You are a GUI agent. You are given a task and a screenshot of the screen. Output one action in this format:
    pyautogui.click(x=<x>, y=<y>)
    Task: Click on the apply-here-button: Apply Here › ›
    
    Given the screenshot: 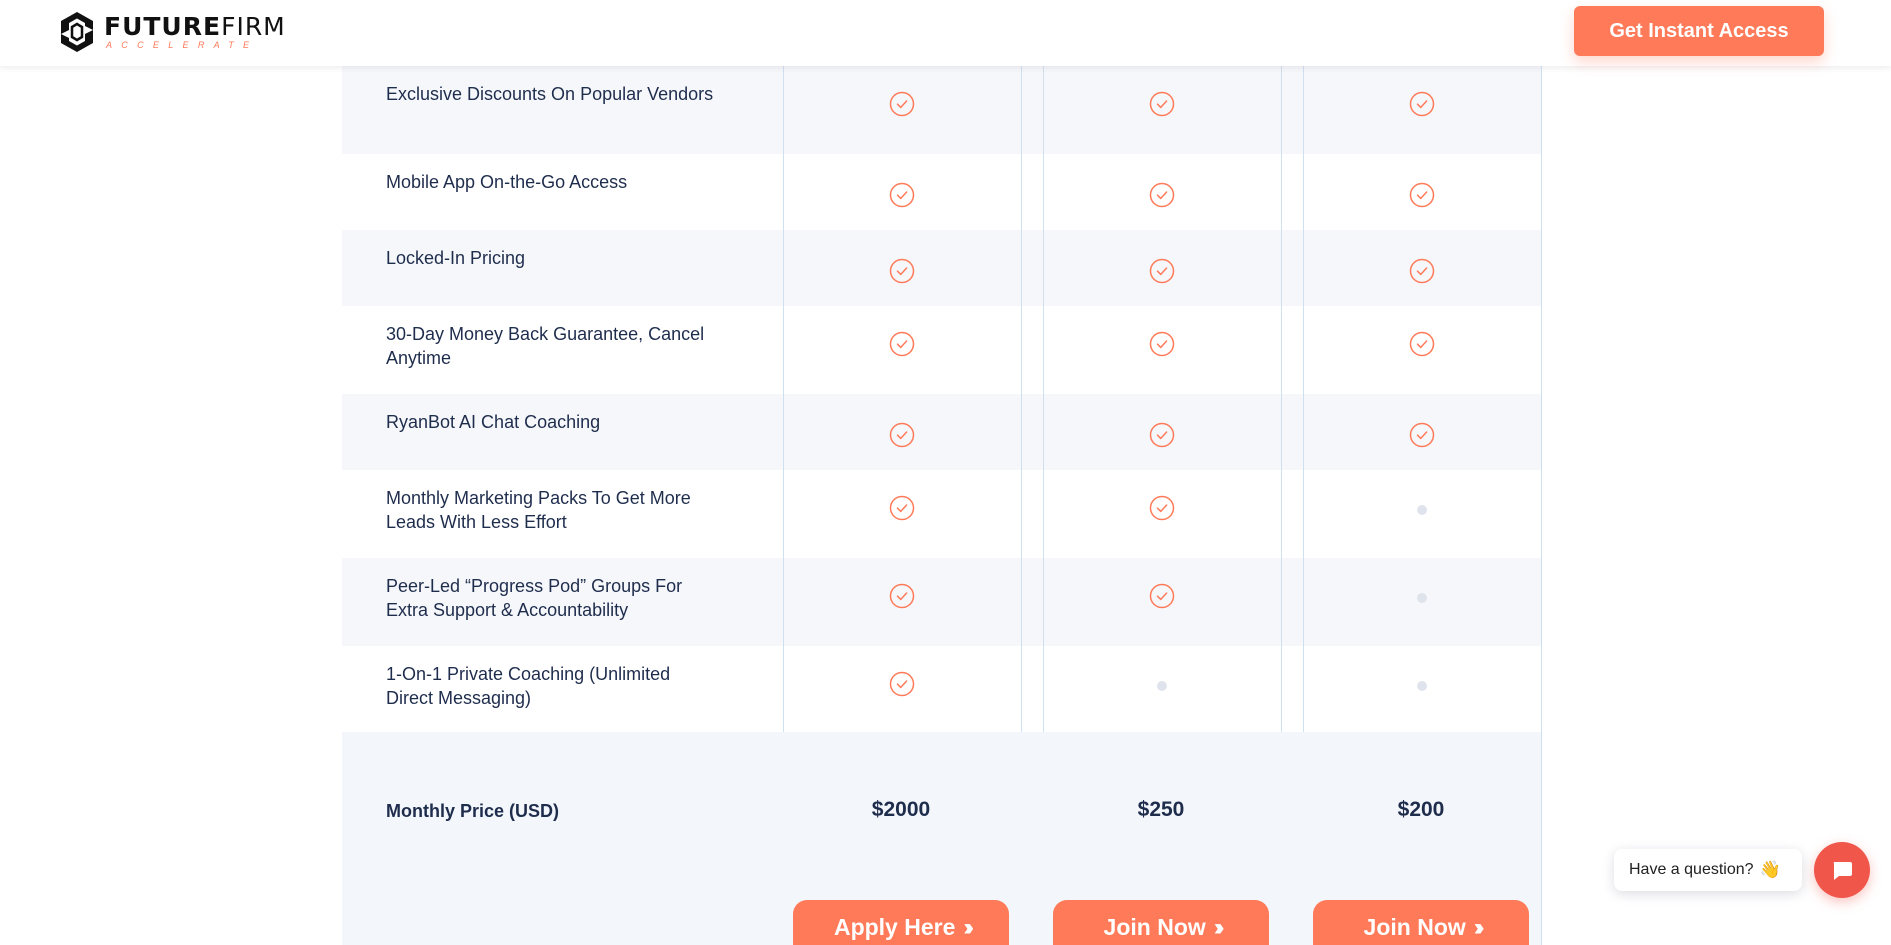 What is the action you would take?
    pyautogui.click(x=901, y=922)
    